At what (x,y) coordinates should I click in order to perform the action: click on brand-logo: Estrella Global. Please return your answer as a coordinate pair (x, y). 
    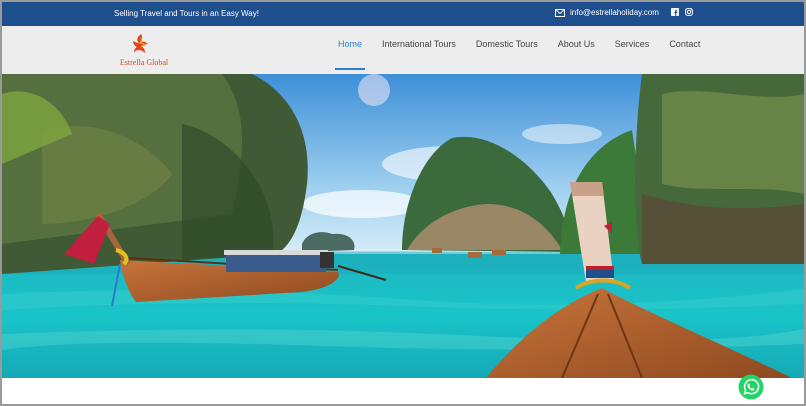
    Looking at the image, I should click on (144, 51).